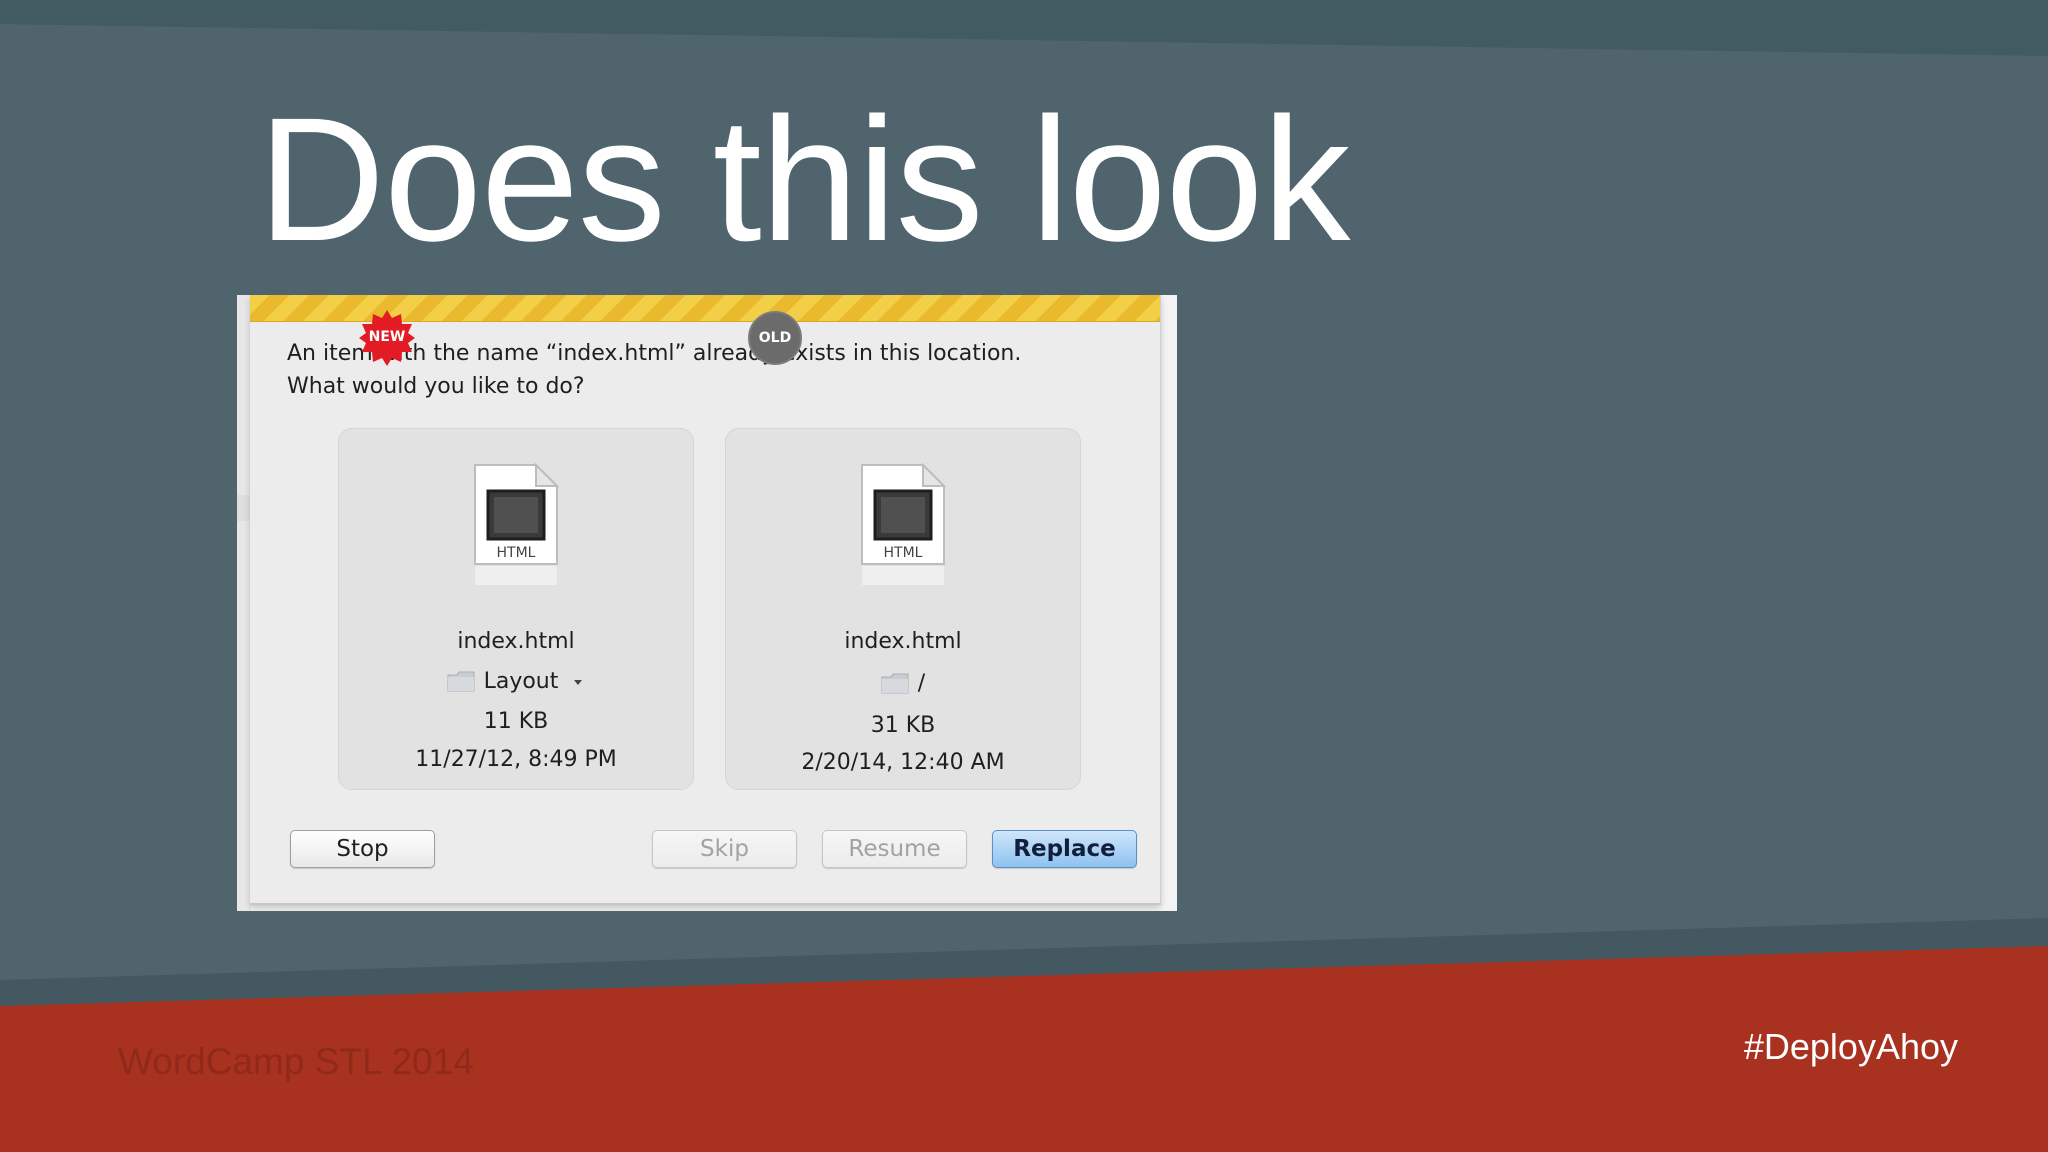 This screenshot has height=1152, width=2048. Describe the element at coordinates (903, 725) in the screenshot. I see `old-item-size: 31 KB` at that location.